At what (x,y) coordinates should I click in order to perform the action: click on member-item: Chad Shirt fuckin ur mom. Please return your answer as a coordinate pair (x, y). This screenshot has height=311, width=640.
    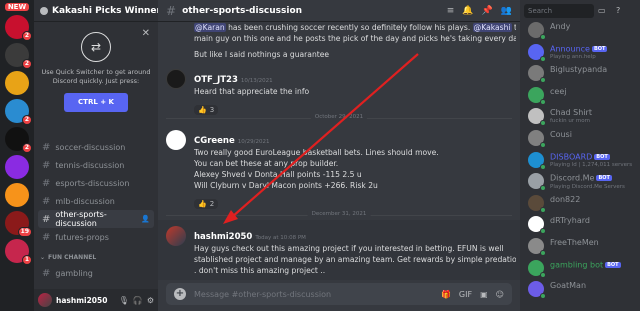
    Looking at the image, I should click on (583, 117).